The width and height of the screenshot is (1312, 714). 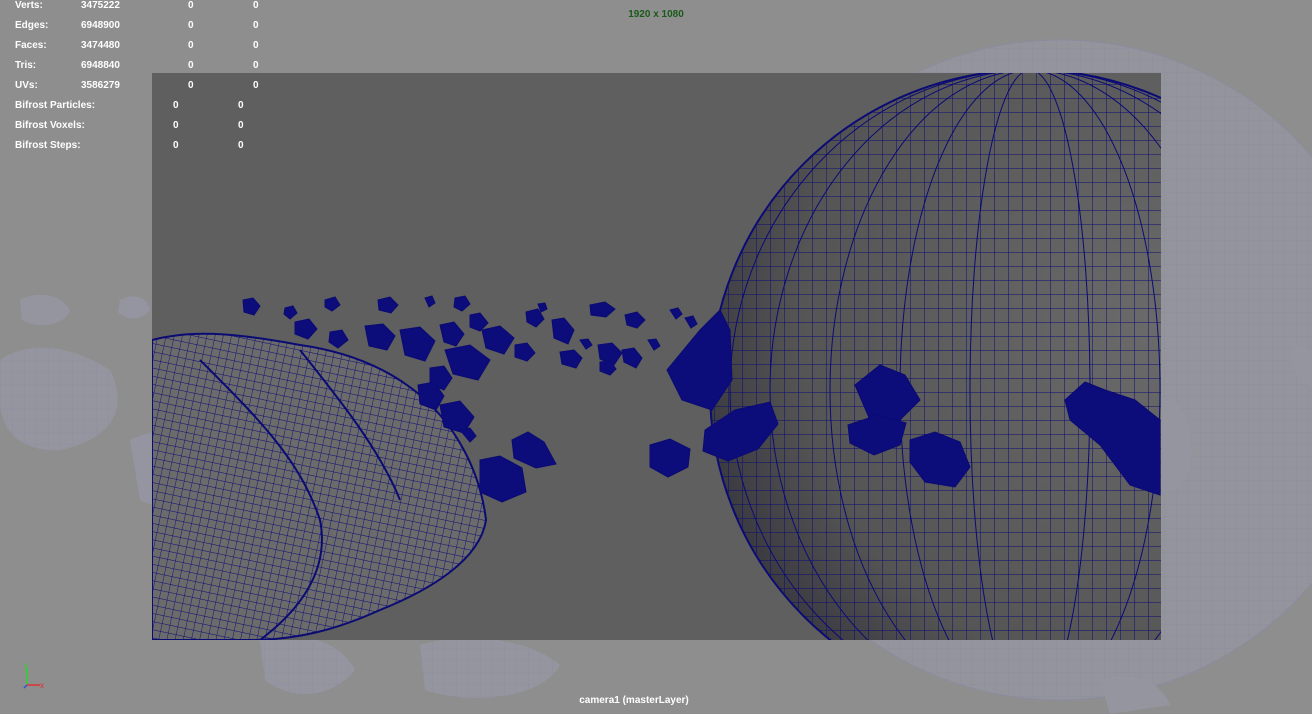 I want to click on hud-value: 6948840, so click(x=100, y=65).